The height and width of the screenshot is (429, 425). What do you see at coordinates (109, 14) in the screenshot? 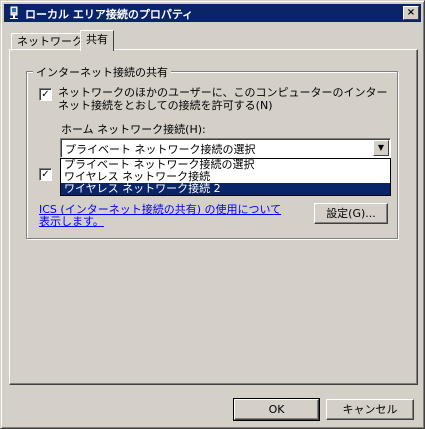
I see `window-title: ローカル エリア接続のプロパティ` at bounding box center [109, 14].